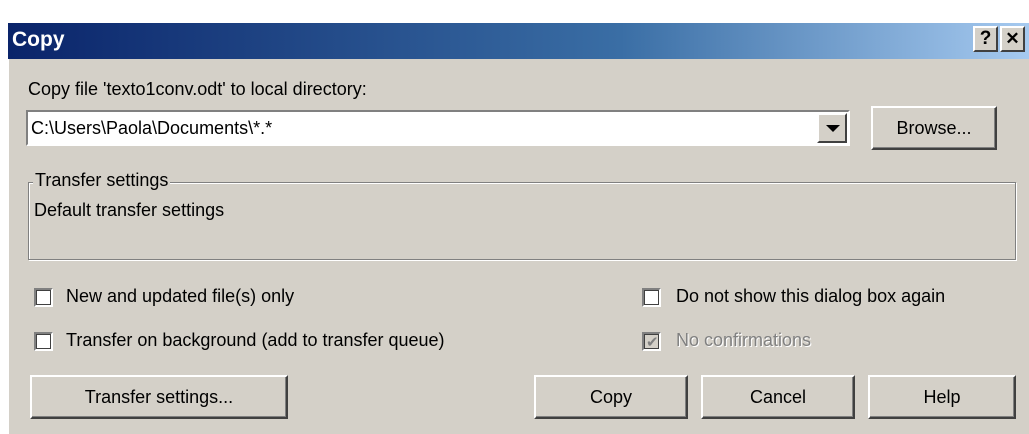 The image size is (1029, 434). I want to click on close-icon: ✕, so click(1012, 39).